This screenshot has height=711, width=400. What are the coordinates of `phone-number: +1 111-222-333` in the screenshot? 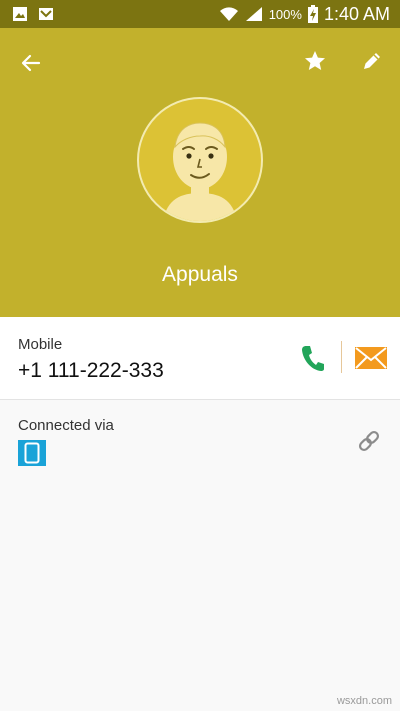 It's located at (91, 371).